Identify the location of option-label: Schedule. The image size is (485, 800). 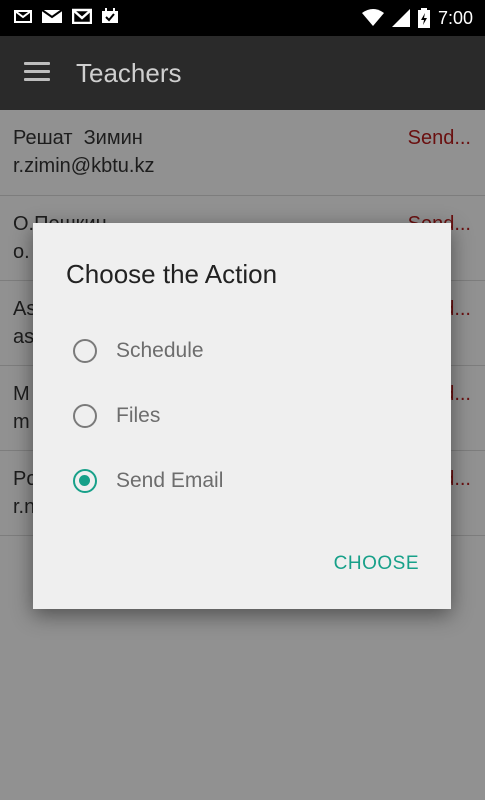
(160, 350).